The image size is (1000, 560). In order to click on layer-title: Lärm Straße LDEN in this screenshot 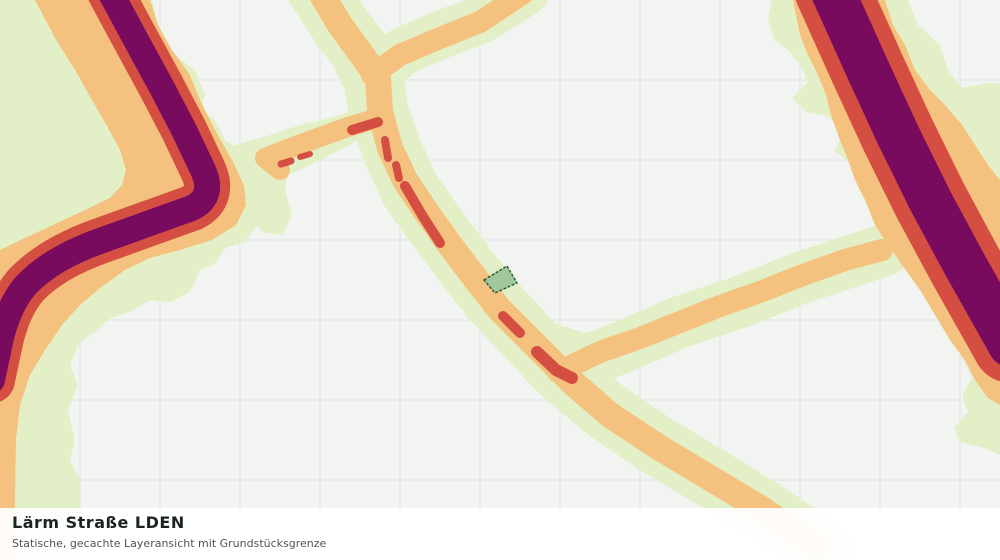, I will do `click(98, 522)`.